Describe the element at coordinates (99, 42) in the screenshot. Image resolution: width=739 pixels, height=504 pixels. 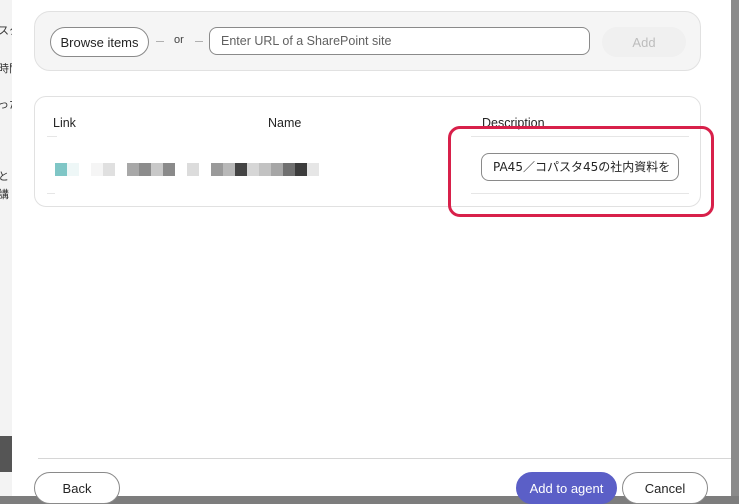
I see `browse-items-button: Browse items` at that location.